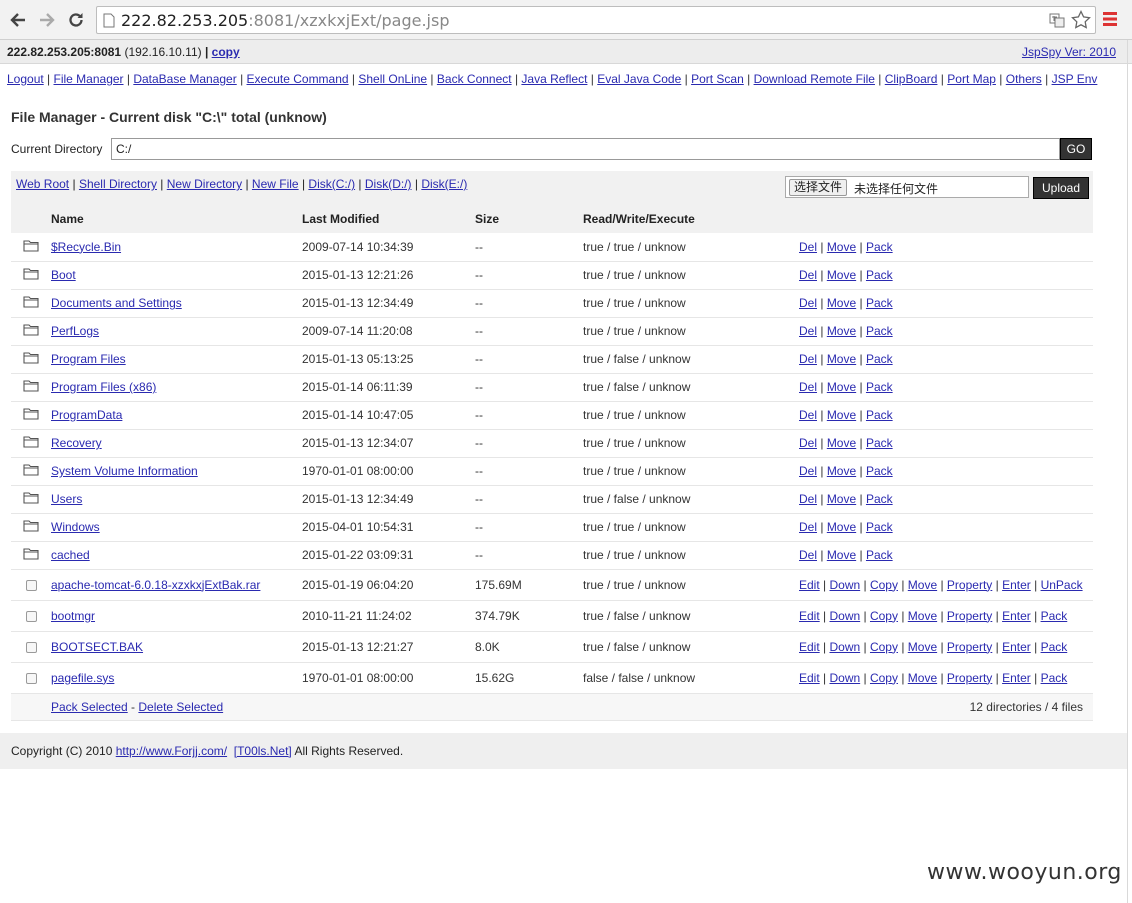 Image resolution: width=1132 pixels, height=903 pixels. I want to click on file-link: BOOTSECT.BAK, so click(97, 647).